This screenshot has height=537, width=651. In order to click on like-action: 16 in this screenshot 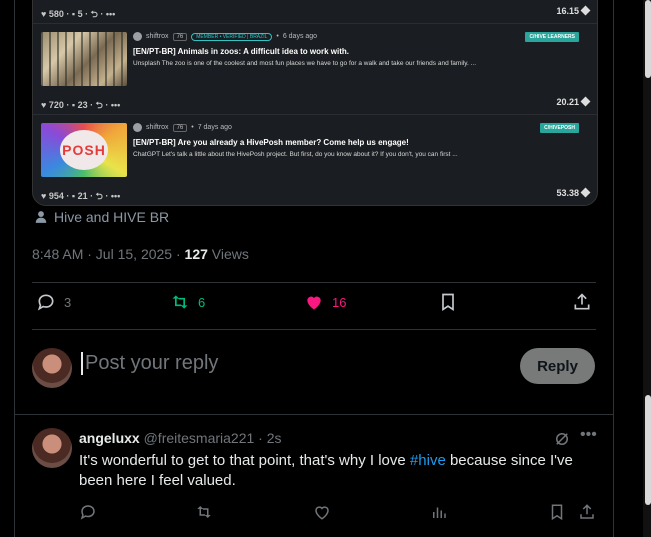, I will do `click(325, 302)`.